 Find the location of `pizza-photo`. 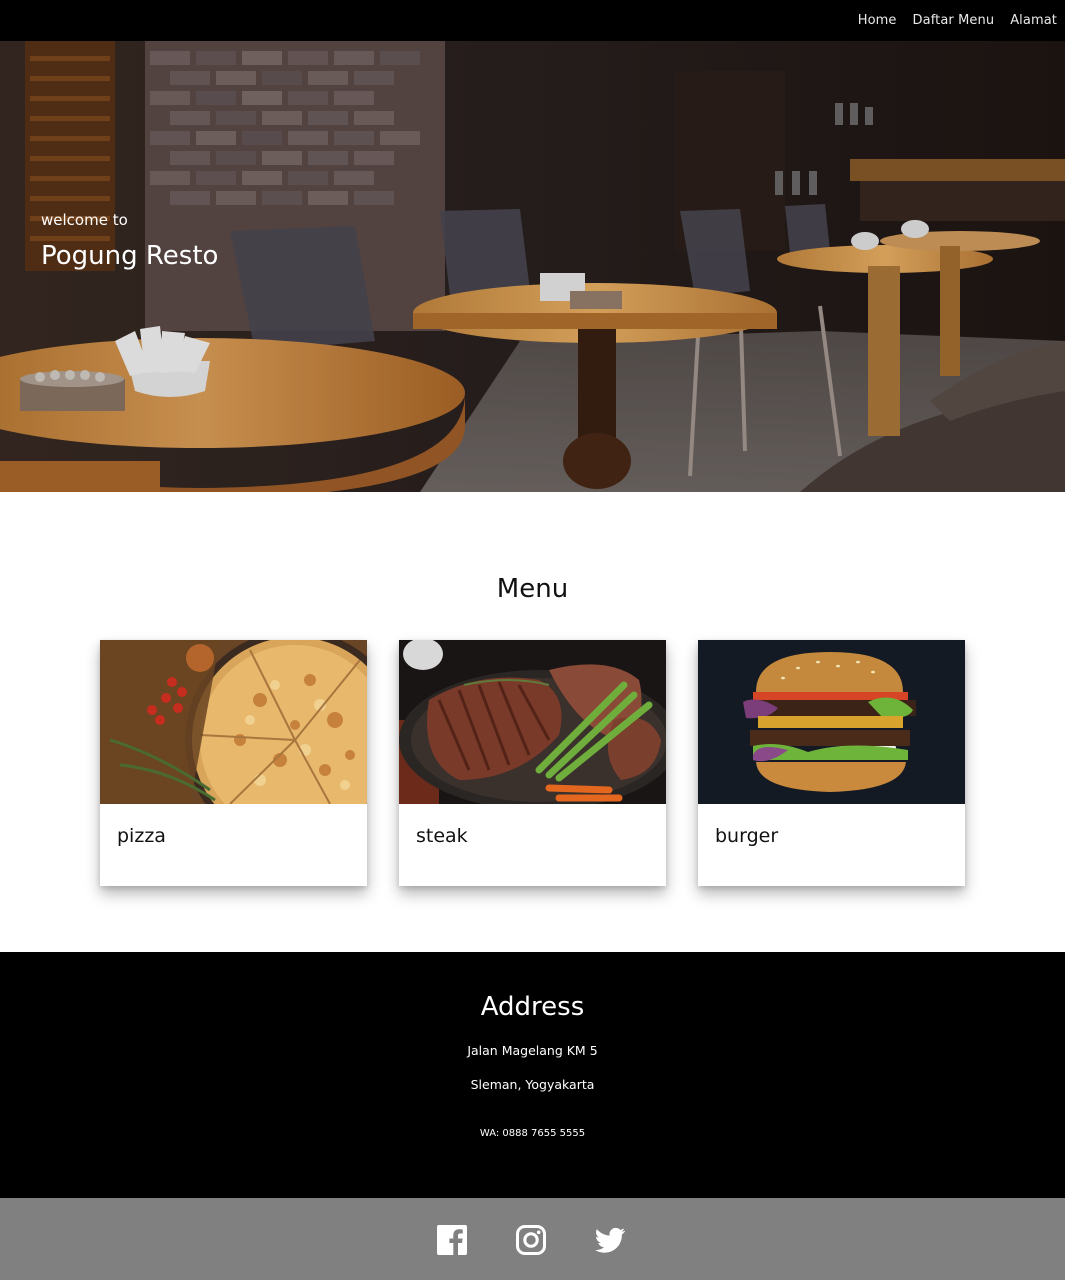

pizza-photo is located at coordinates (233, 722).